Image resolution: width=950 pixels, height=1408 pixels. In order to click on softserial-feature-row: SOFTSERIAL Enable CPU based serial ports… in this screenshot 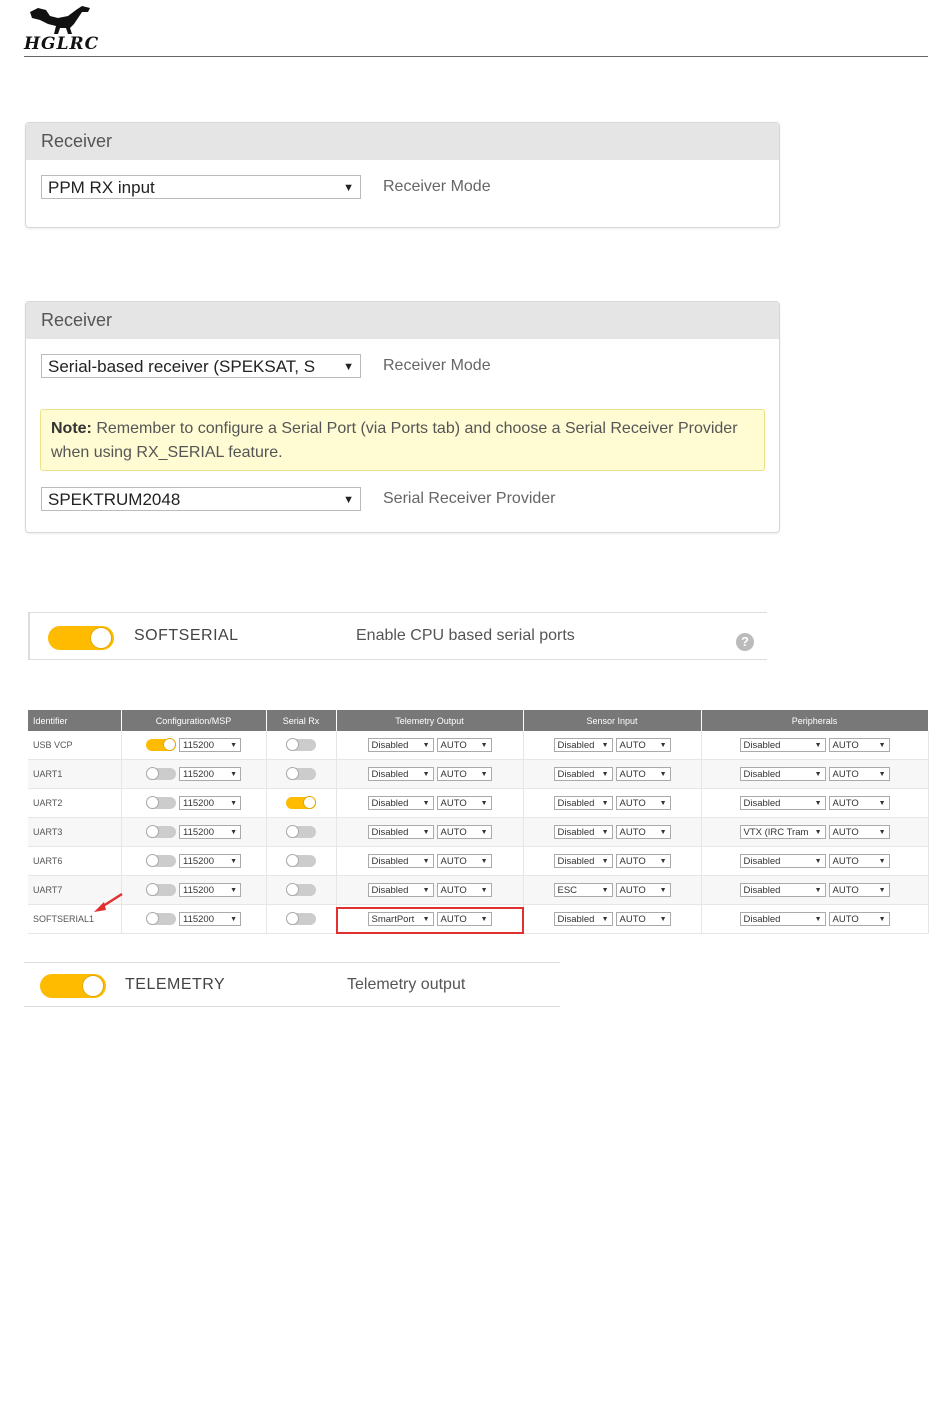, I will do `click(397, 636)`.